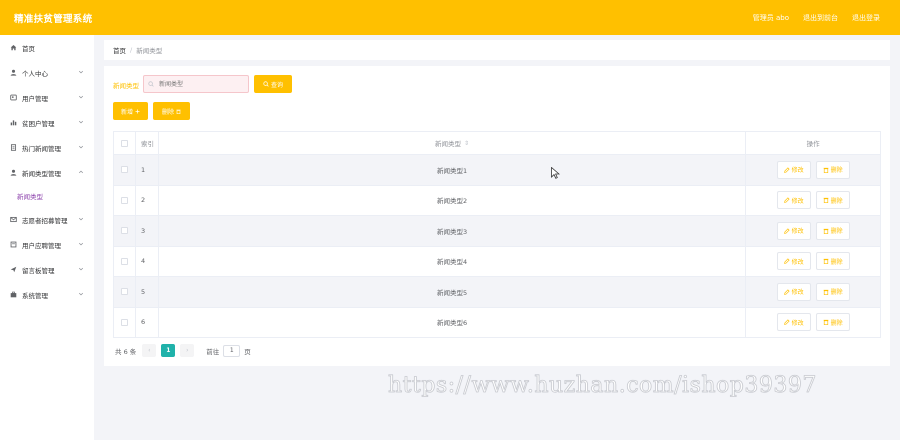 The height and width of the screenshot is (440, 900). I want to click on table-row: 3 新闻类型3 修改 删除, so click(498, 231).